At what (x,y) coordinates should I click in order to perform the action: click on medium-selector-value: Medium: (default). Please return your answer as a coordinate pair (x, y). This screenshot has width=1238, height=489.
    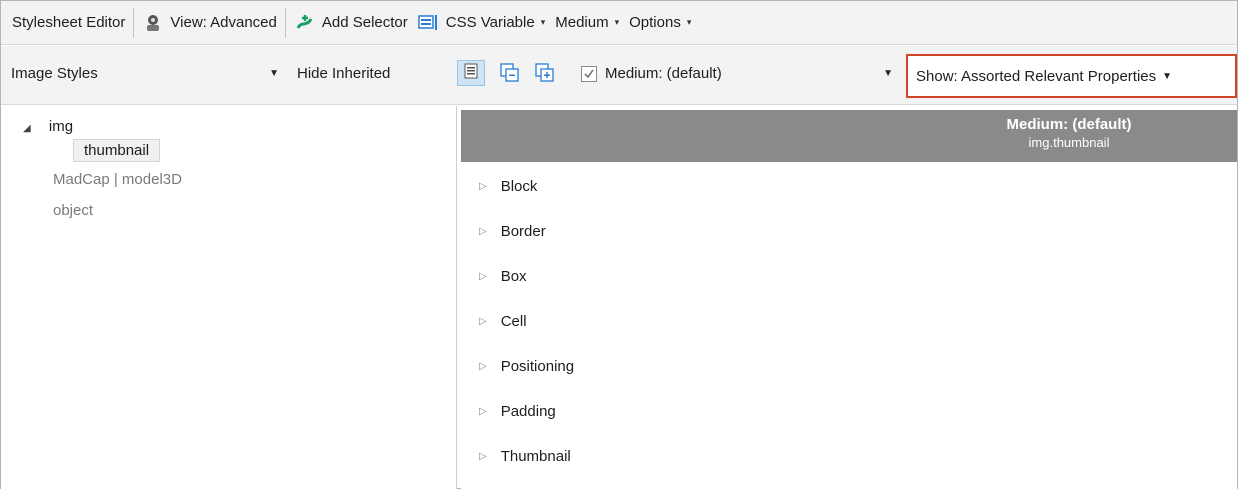
    Looking at the image, I should click on (663, 73).